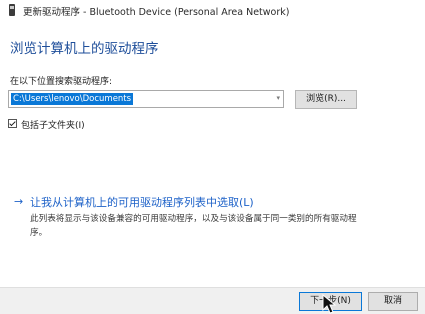 The width and height of the screenshot is (425, 314). What do you see at coordinates (72, 99) in the screenshot?
I see `path-value: C:\Users\lenovo\Documents` at bounding box center [72, 99].